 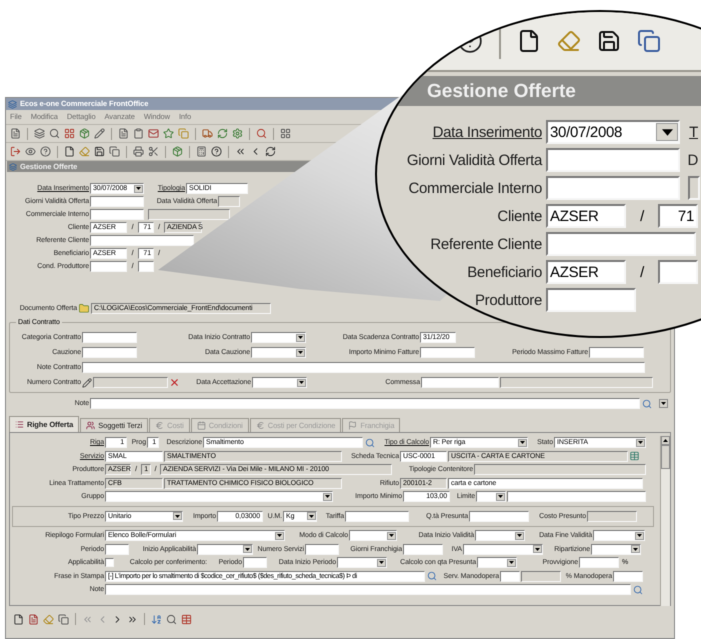 I want to click on table-icon, so click(x=186, y=619).